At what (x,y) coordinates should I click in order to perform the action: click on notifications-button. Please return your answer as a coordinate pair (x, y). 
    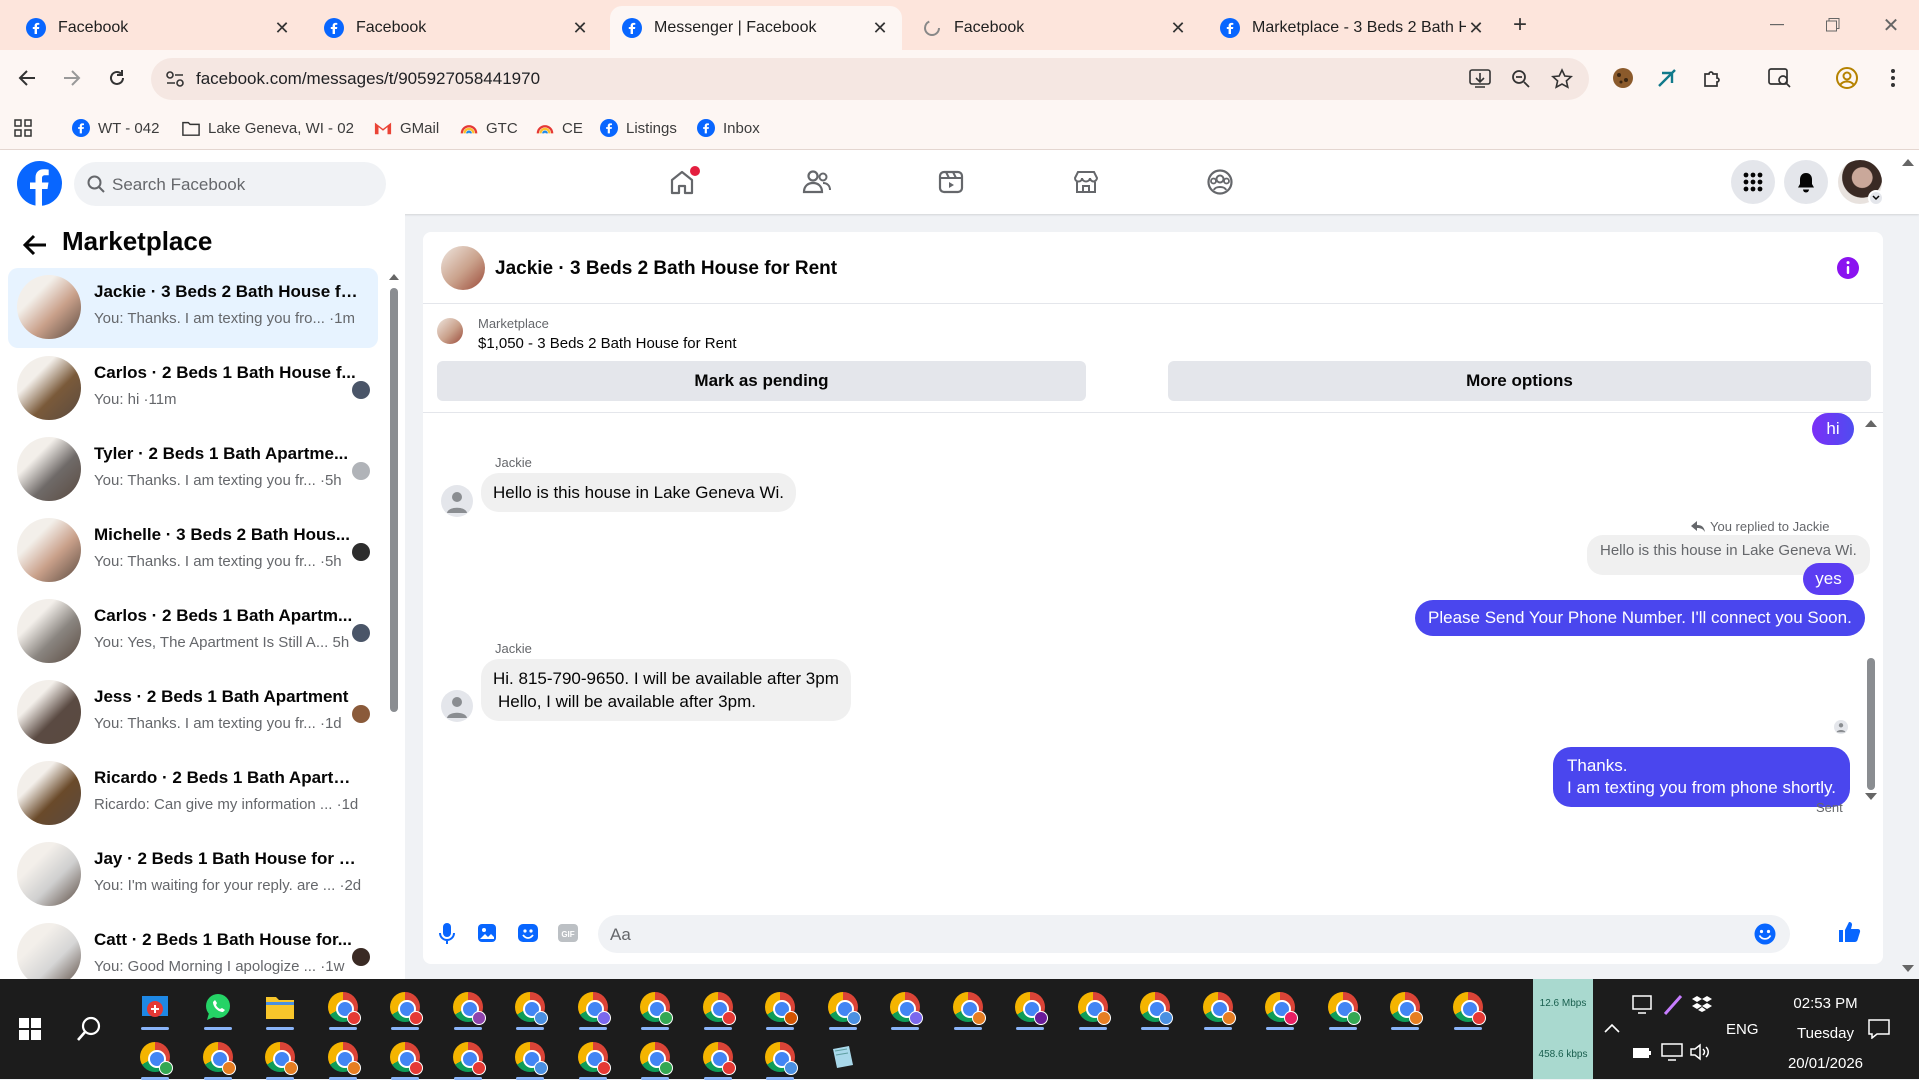
    Looking at the image, I should click on (1806, 182).